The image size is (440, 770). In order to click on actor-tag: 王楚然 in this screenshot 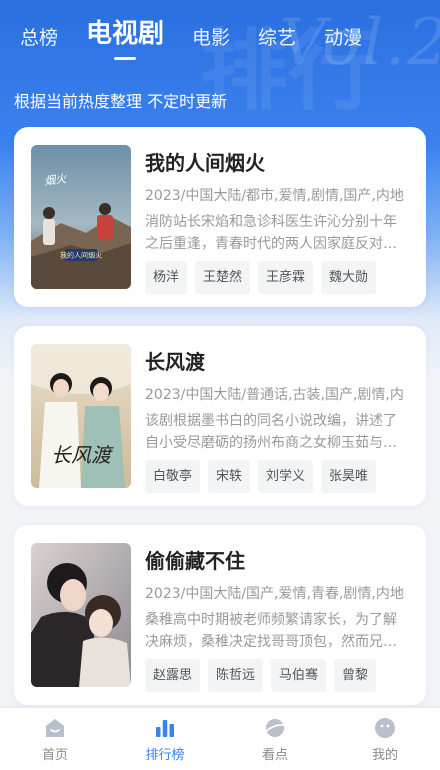, I will do `click(223, 277)`.